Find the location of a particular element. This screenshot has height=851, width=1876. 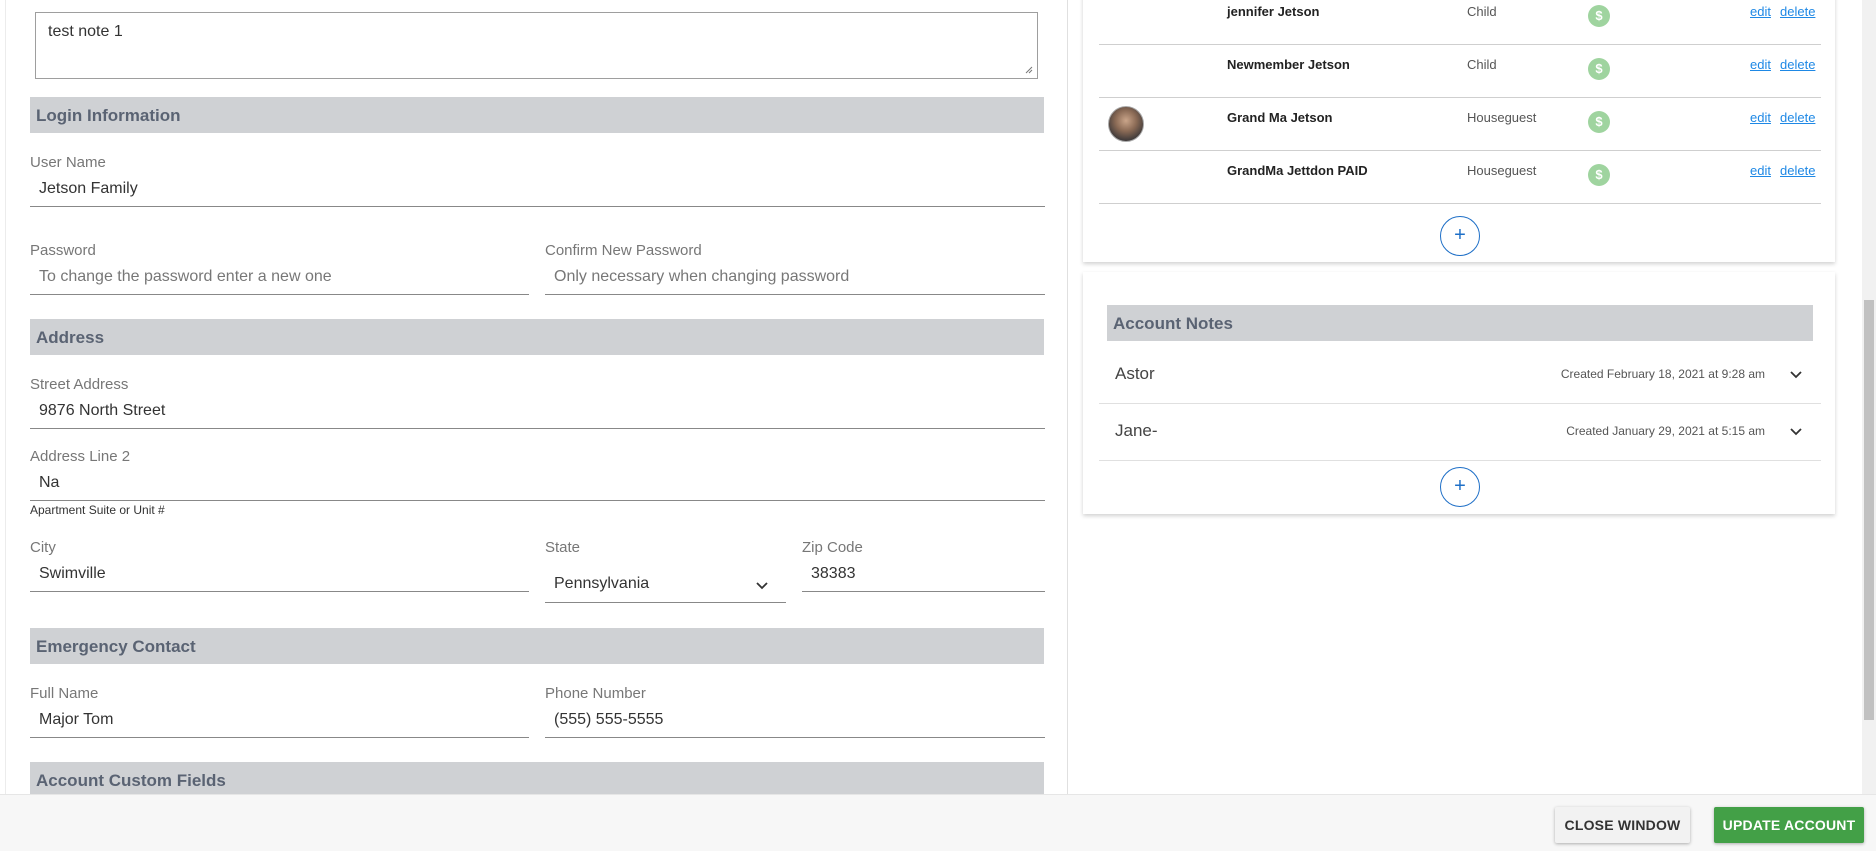

username-value: Jetson Family is located at coordinates (88, 188).